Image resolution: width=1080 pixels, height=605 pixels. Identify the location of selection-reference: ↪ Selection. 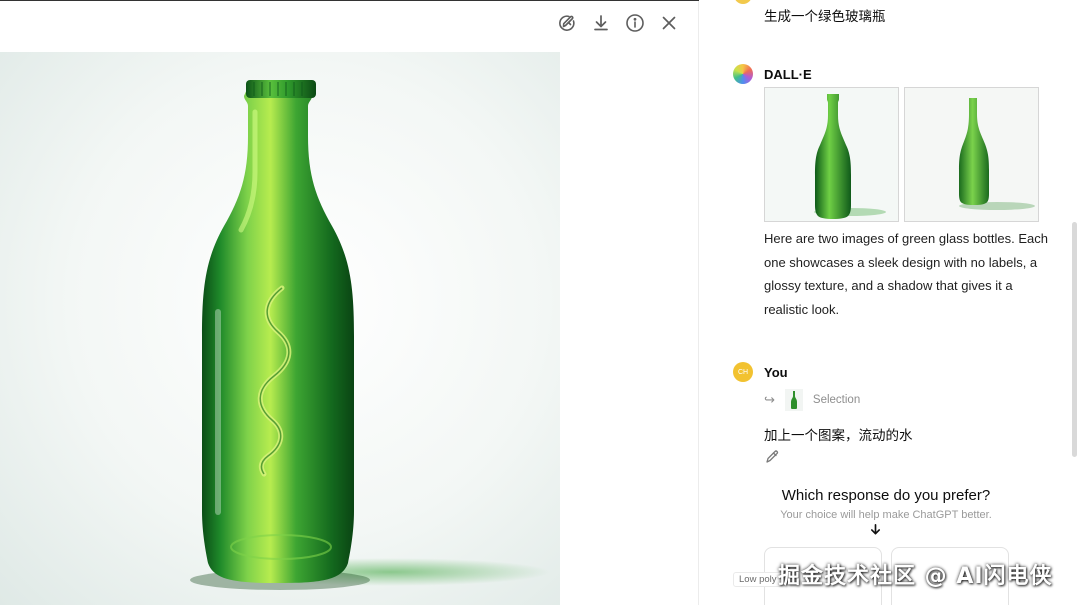
(812, 400).